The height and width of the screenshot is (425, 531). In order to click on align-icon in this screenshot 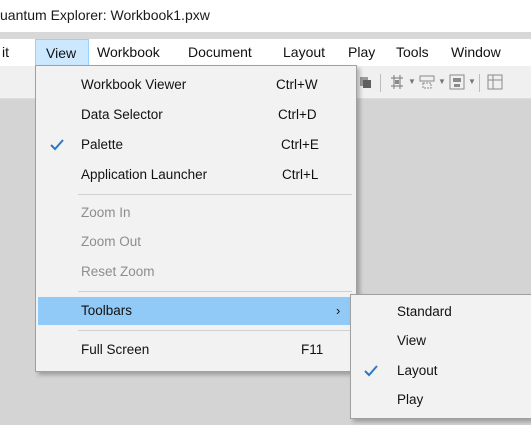, I will do `click(366, 82)`.